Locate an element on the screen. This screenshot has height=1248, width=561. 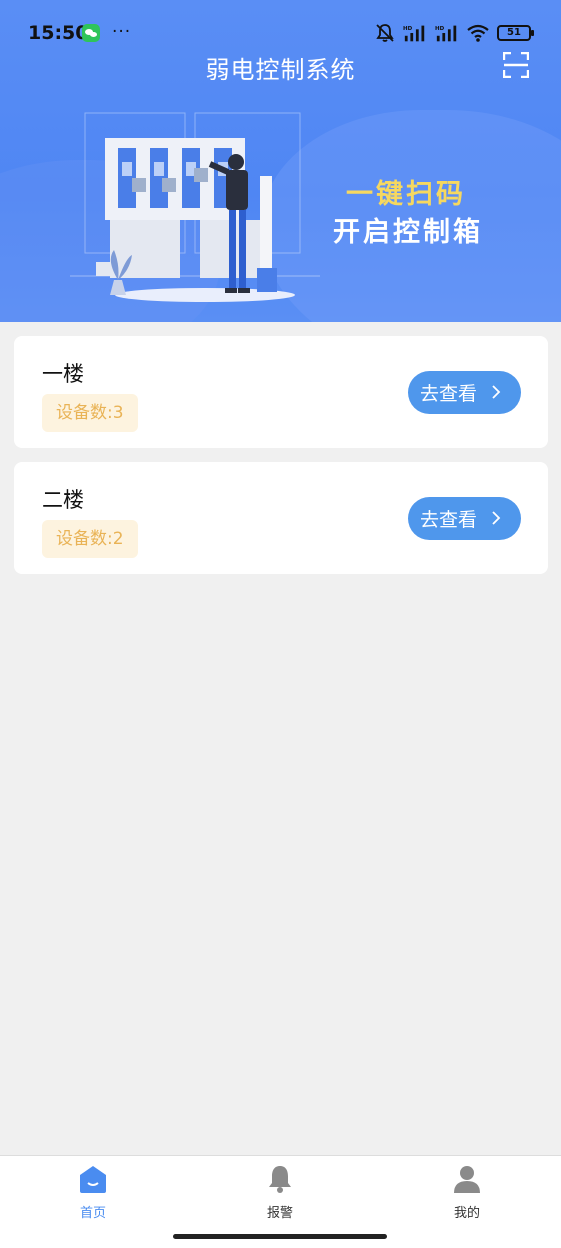
bell-icon is located at coordinates (280, 1179).